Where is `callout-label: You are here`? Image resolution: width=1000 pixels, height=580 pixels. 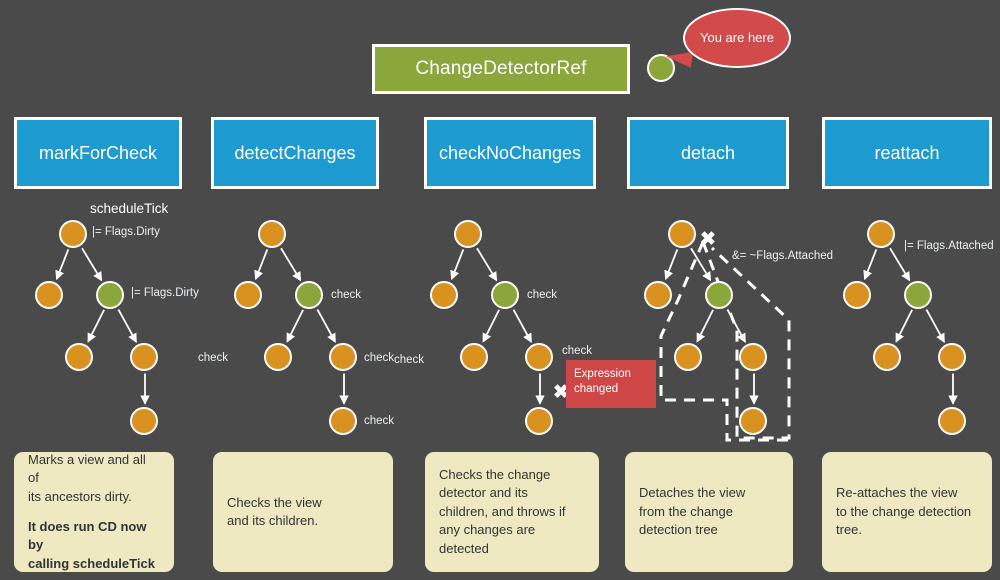
callout-label: You are here is located at coordinates (737, 37).